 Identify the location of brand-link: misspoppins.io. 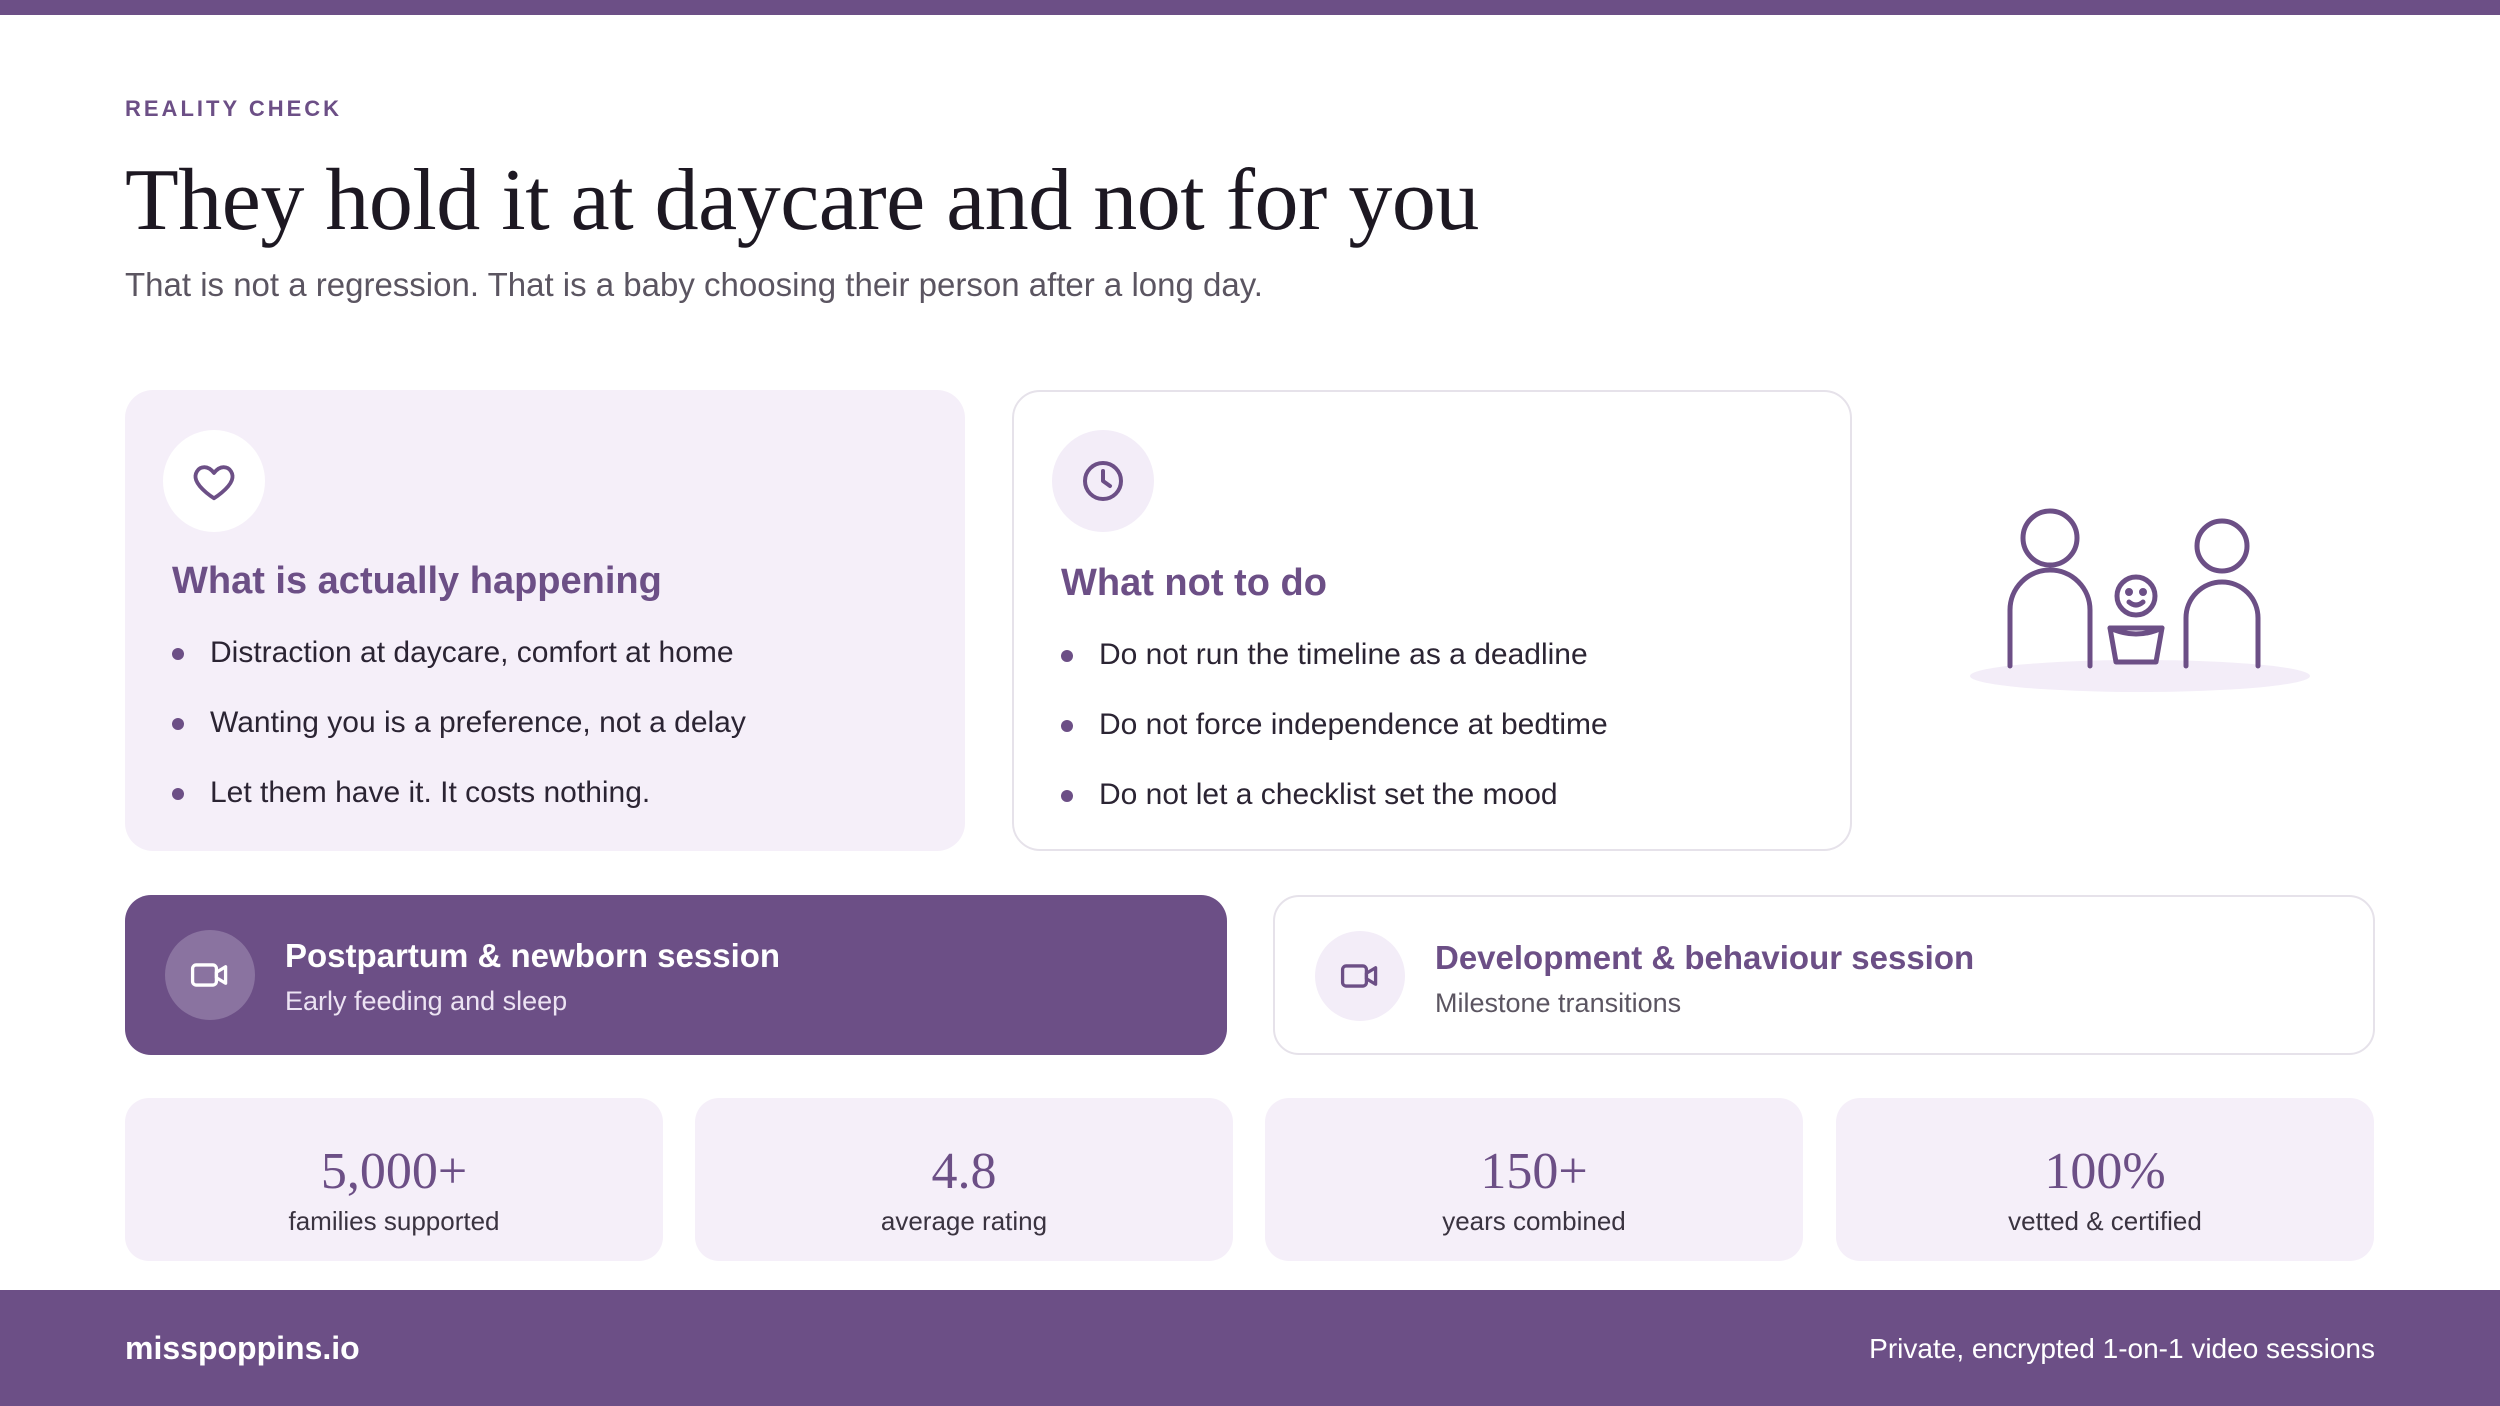
(242, 1348).